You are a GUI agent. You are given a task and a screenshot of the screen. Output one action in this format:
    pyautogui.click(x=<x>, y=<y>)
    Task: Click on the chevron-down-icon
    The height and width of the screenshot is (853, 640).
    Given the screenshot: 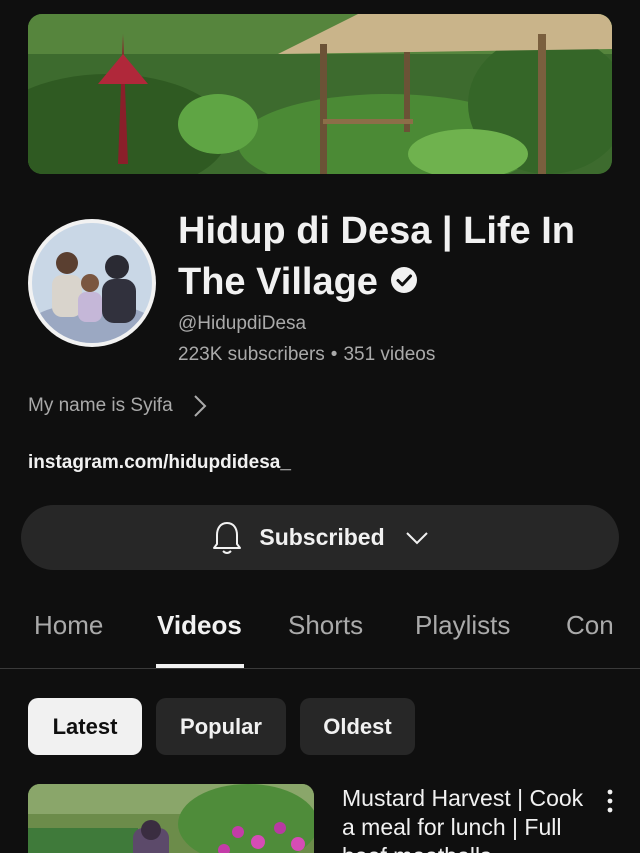 What is the action you would take?
    pyautogui.click(x=416, y=537)
    